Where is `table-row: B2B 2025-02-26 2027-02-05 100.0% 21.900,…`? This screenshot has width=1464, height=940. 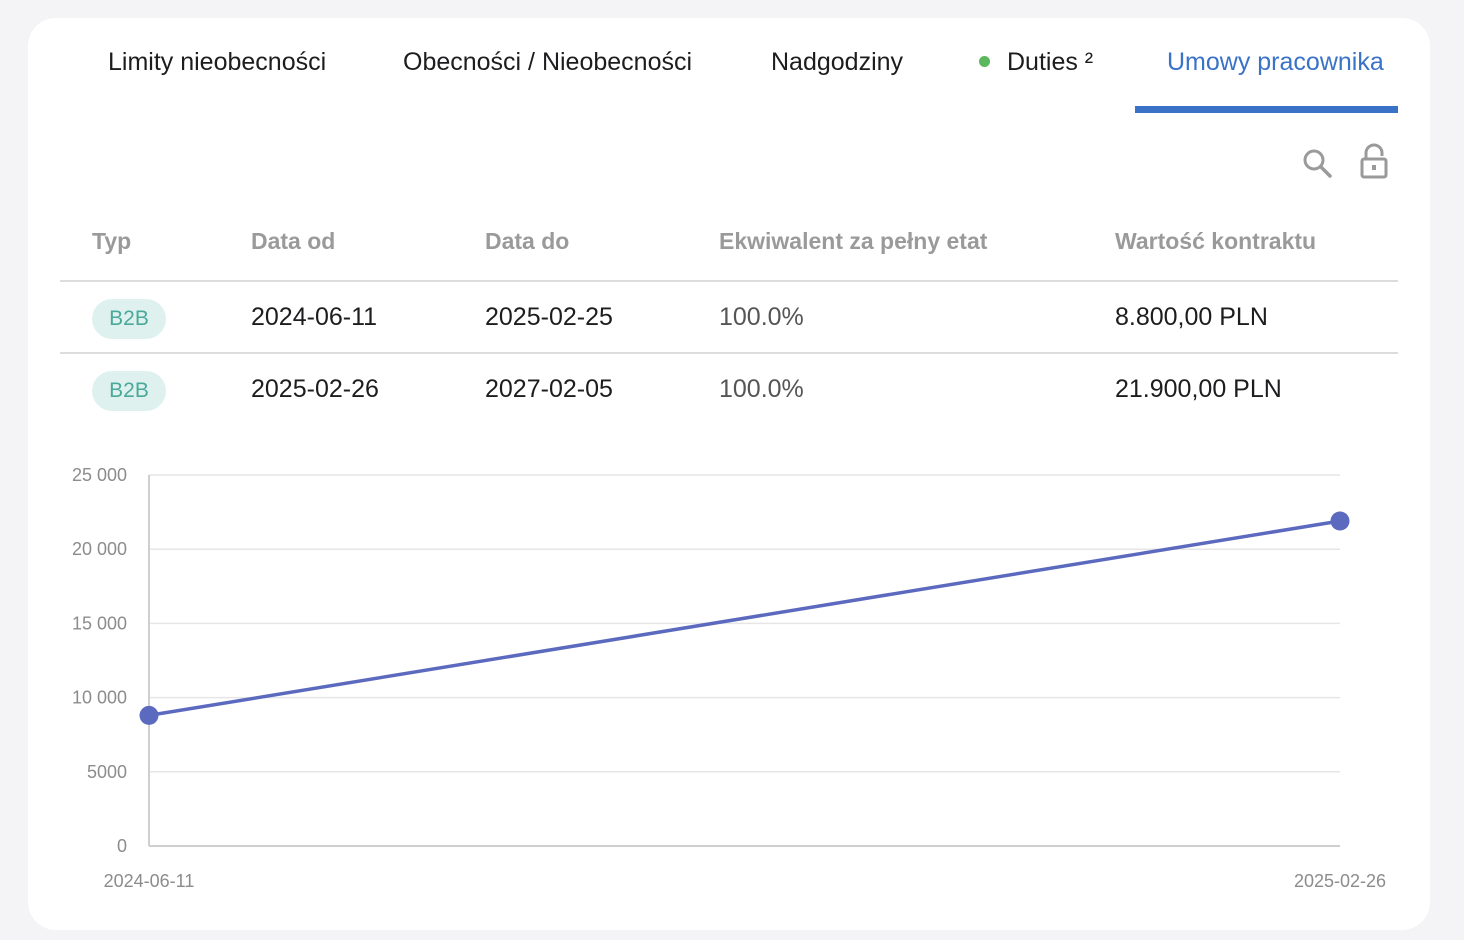 table-row: B2B 2025-02-26 2027-02-05 100.0% 21.900,… is located at coordinates (729, 390).